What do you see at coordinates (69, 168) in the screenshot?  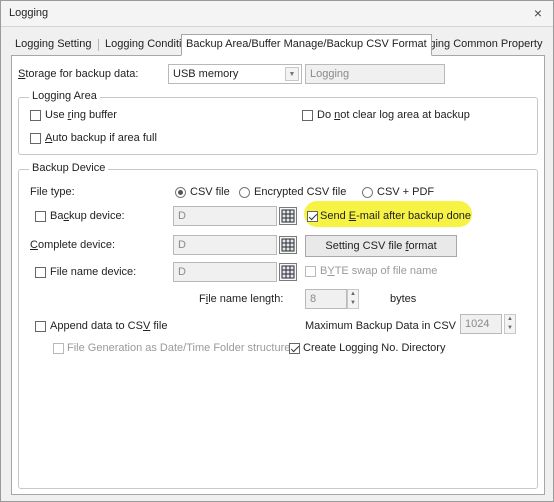 I see `backup-device-title: Backup Device` at bounding box center [69, 168].